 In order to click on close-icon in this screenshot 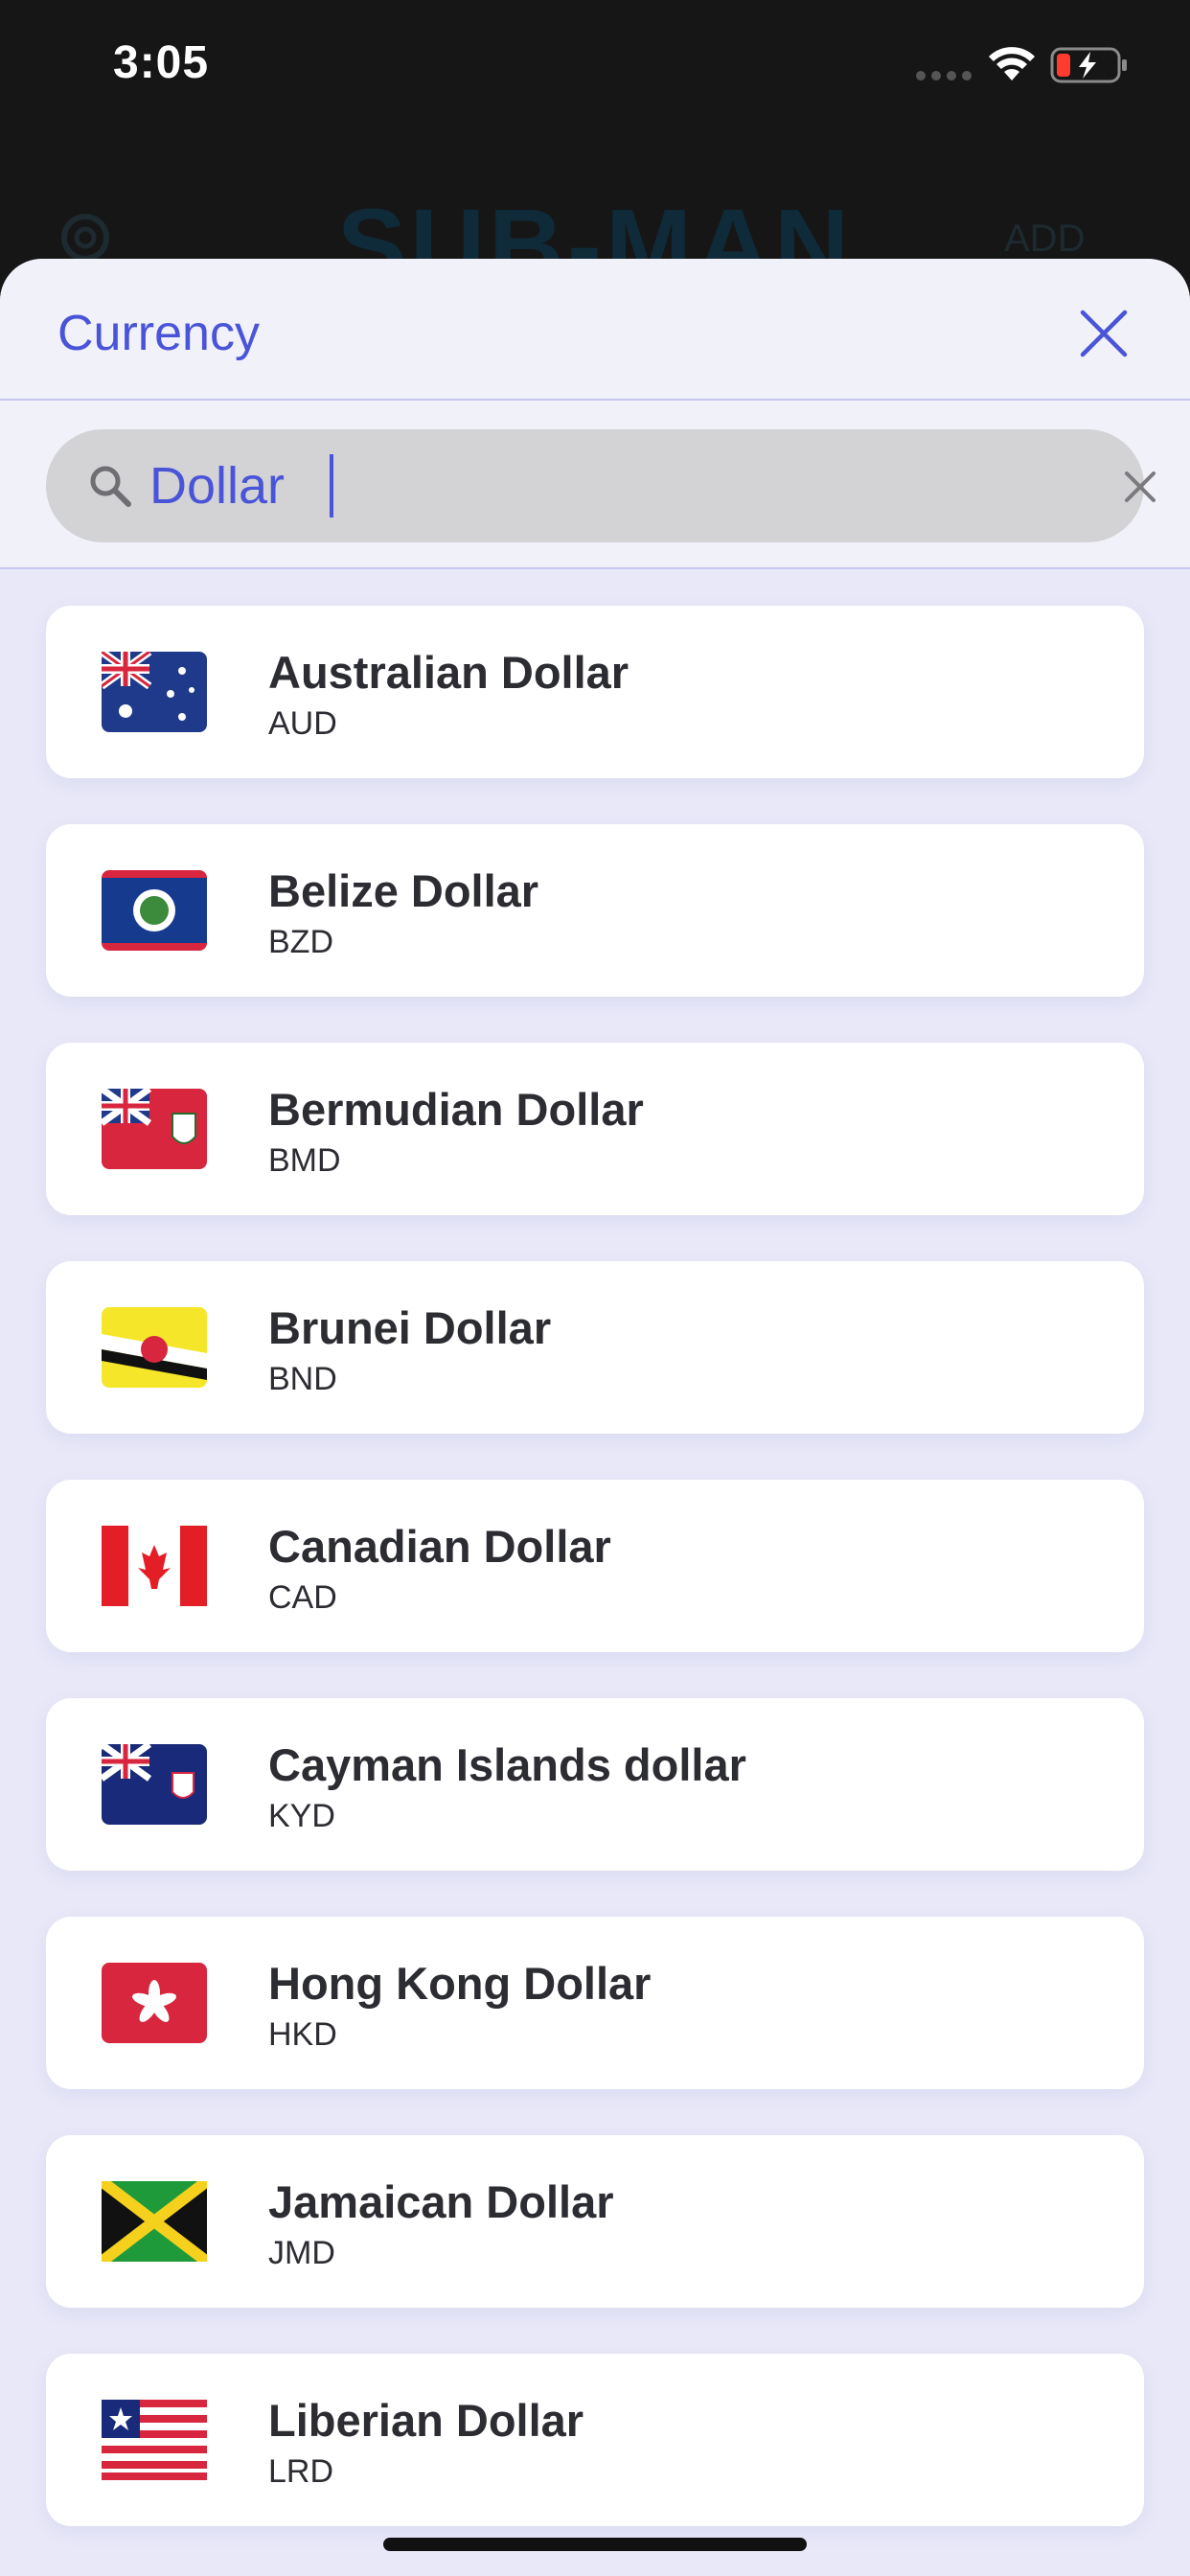, I will do `click(1104, 333)`.